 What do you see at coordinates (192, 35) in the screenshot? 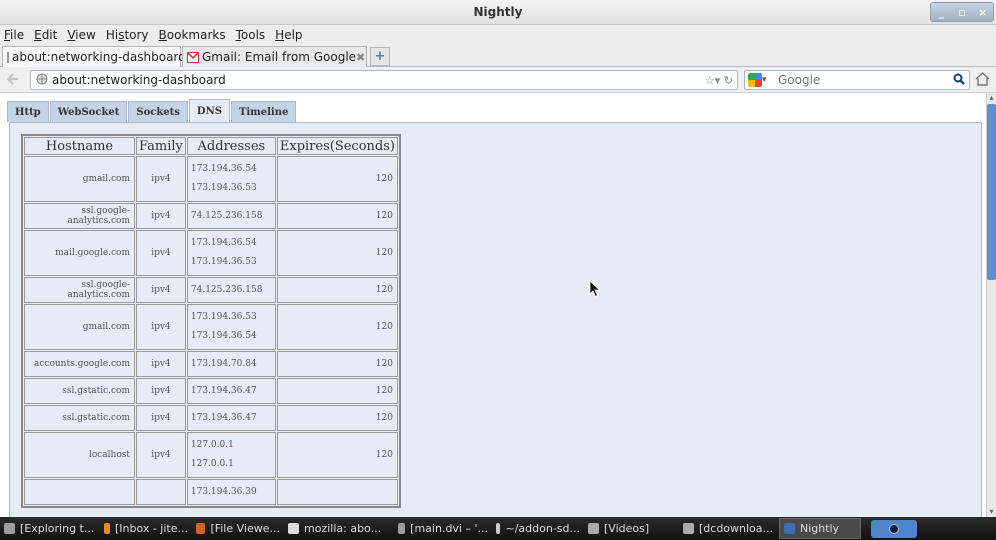
I see `menu-bookmarks: Bookmarks` at bounding box center [192, 35].